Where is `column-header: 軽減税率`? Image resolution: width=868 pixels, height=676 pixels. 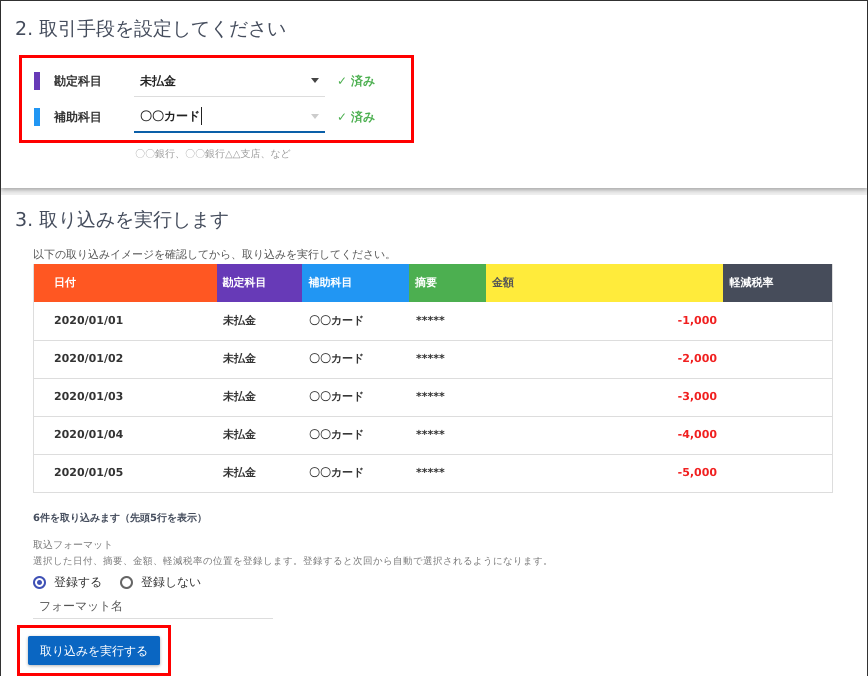
column-header: 軽減税率 is located at coordinates (777, 283).